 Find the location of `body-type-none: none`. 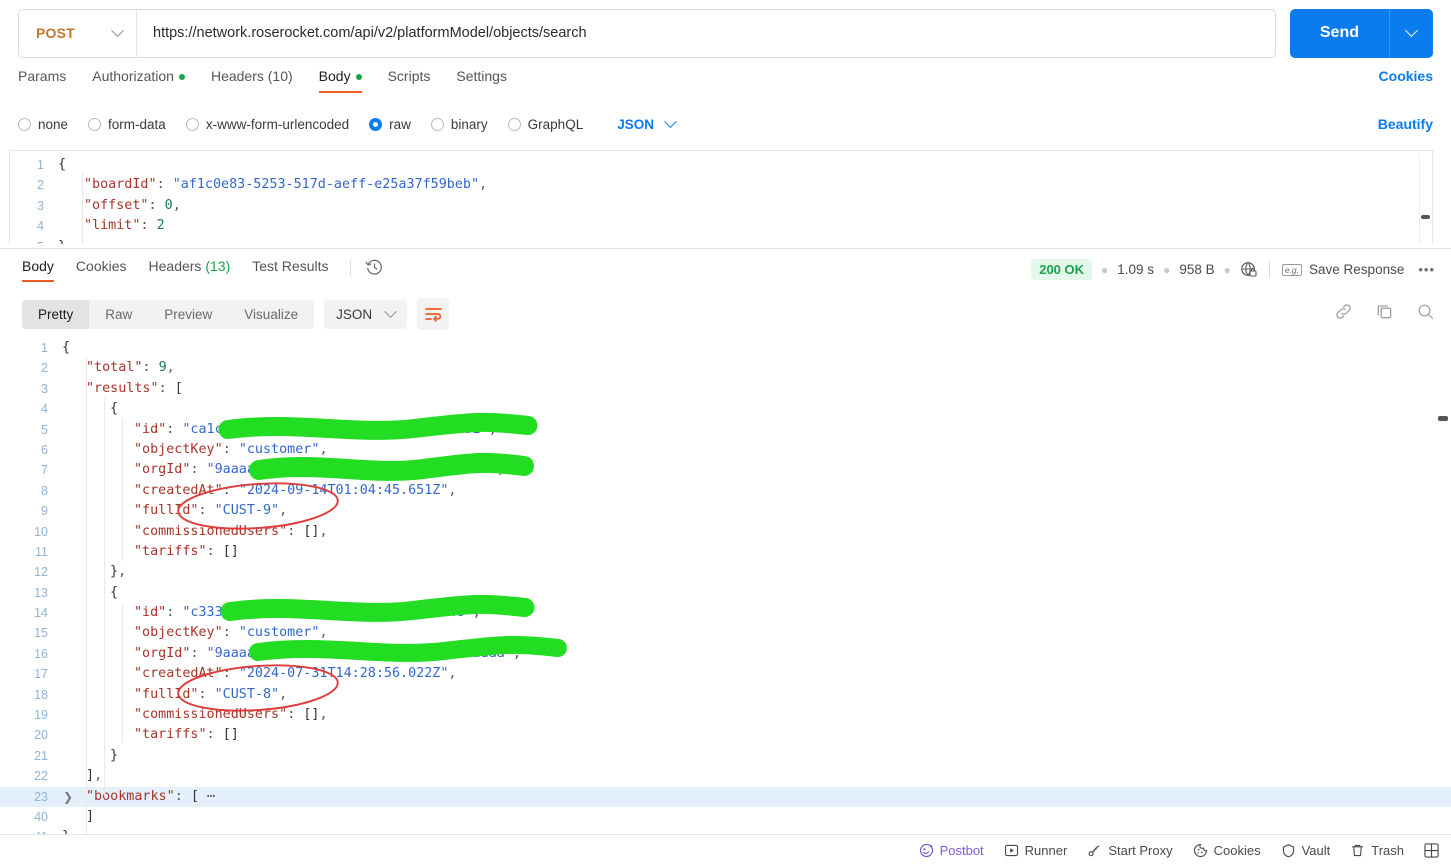

body-type-none: none is located at coordinates (43, 124).